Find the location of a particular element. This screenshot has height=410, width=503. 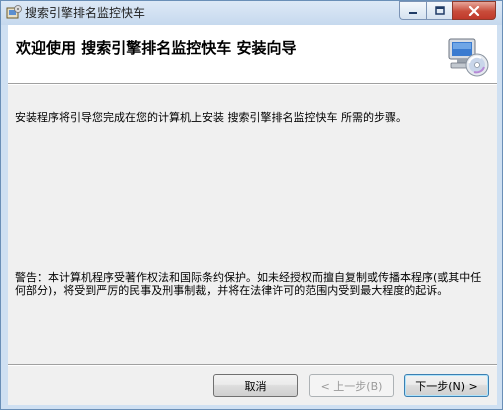

minimize-button is located at coordinates (412, 10).